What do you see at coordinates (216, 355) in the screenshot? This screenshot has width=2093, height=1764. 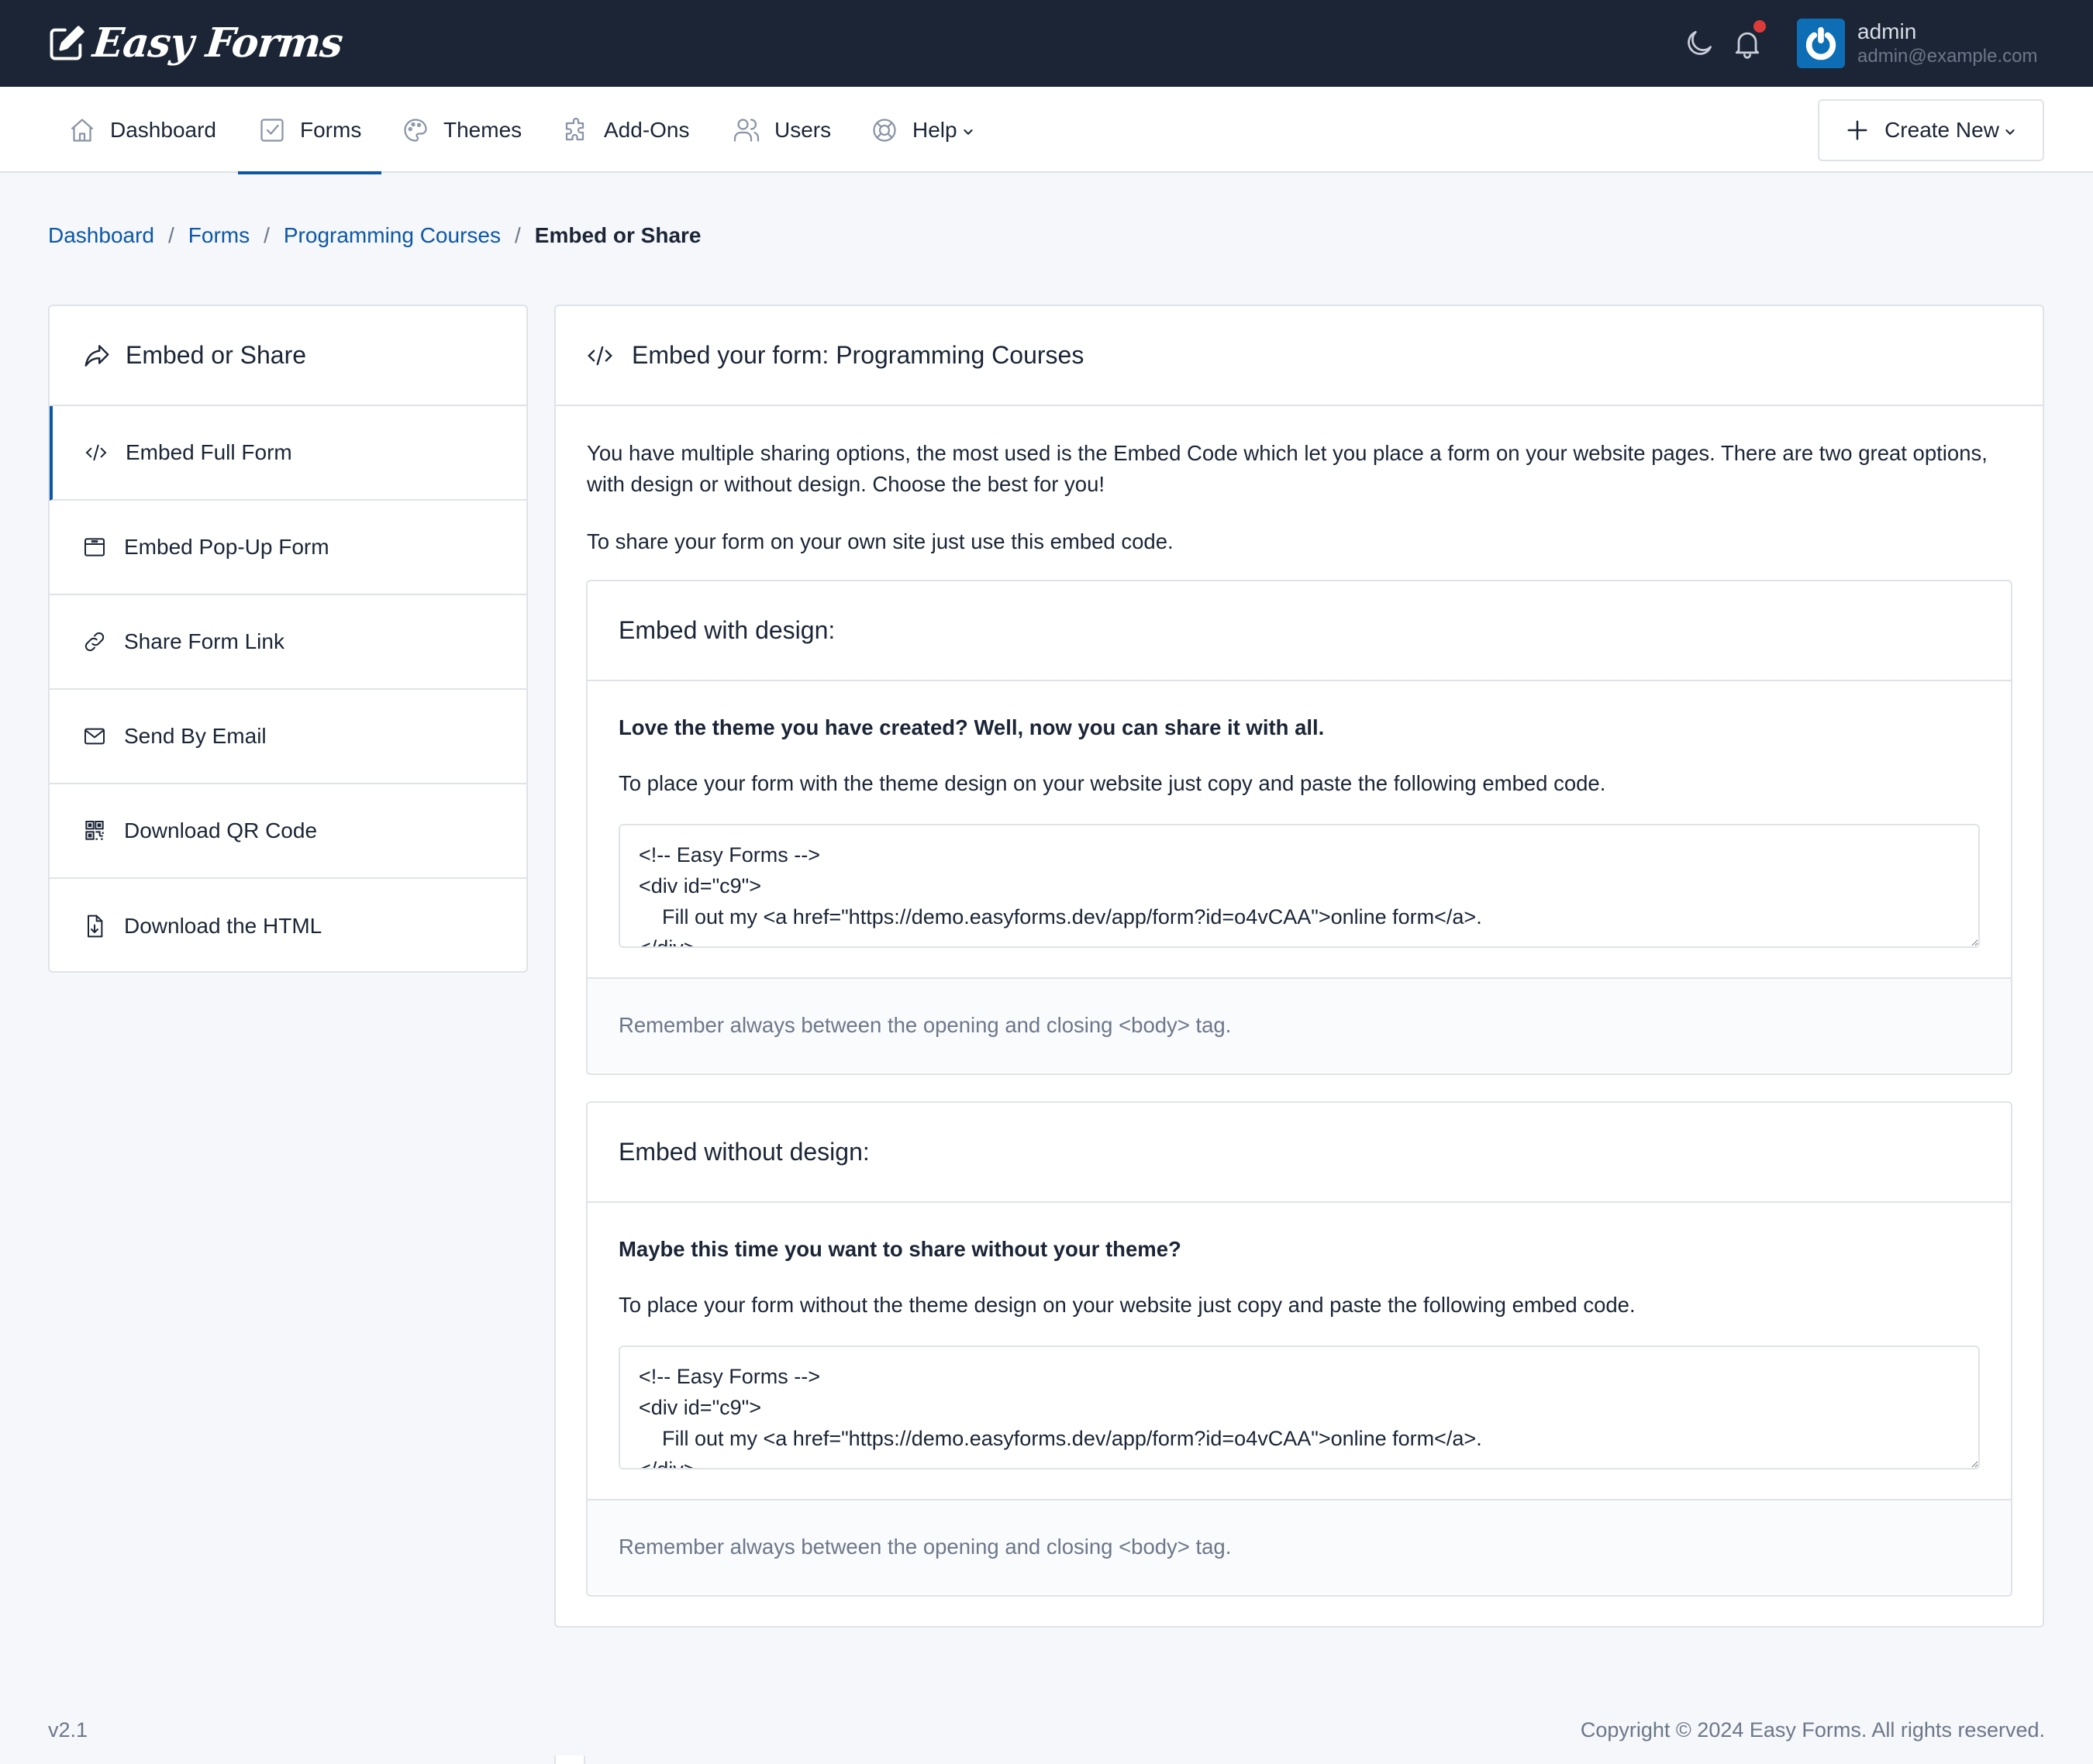 I see `sidebar-title: Embed or Share` at bounding box center [216, 355].